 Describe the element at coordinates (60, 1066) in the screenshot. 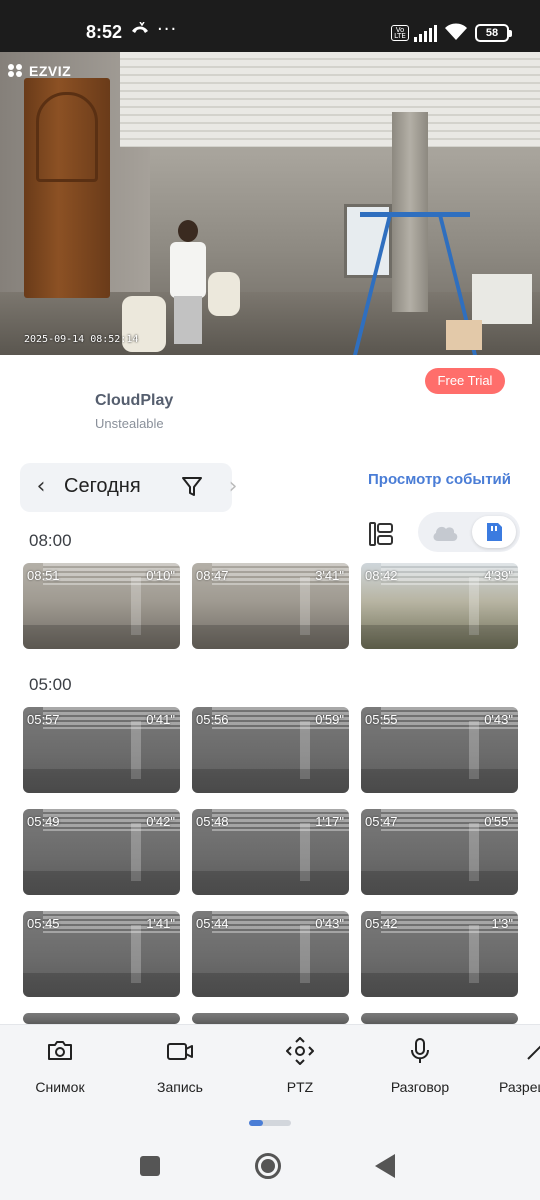

I see `snapshot-button: Снимок` at that location.